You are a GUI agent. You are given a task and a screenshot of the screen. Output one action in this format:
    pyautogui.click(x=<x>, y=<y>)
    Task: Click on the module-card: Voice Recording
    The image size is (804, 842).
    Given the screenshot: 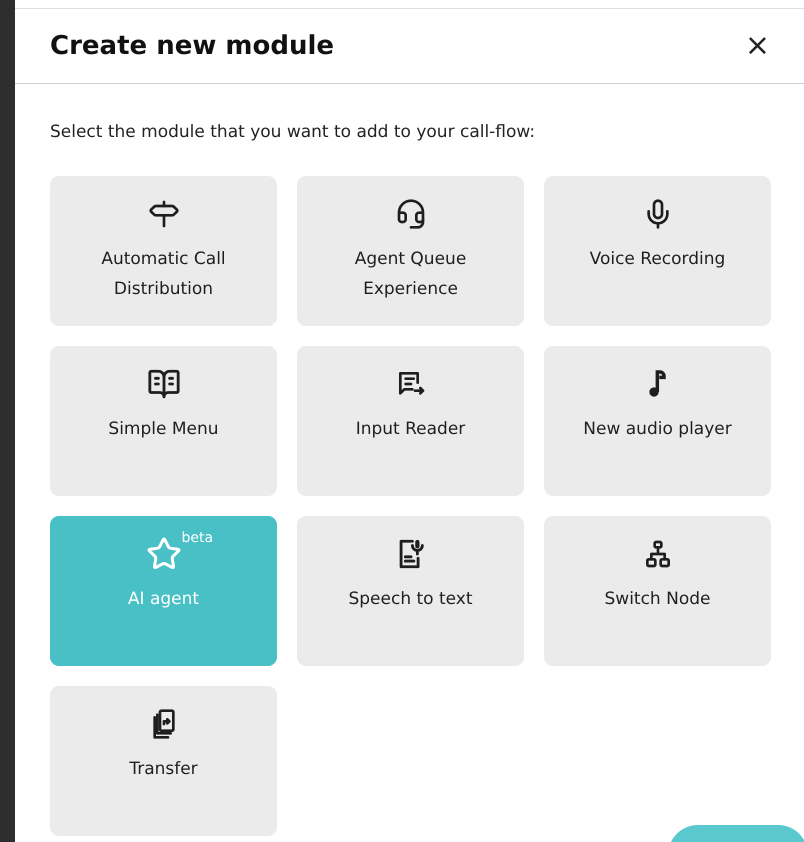 What is the action you would take?
    pyautogui.click(x=657, y=251)
    